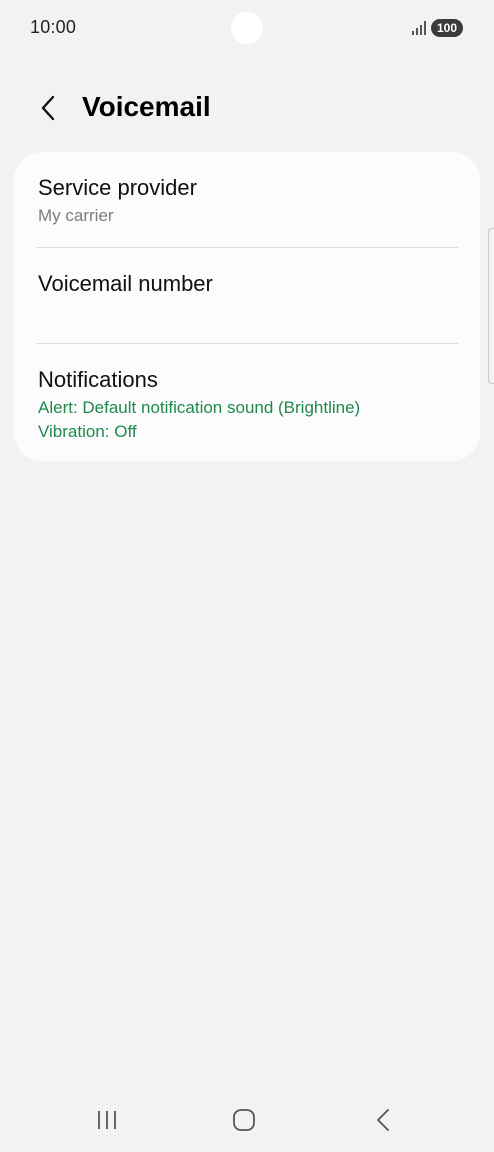 The image size is (494, 1152). Describe the element at coordinates (117, 187) in the screenshot. I see `service-provider-title: Service provider` at that location.